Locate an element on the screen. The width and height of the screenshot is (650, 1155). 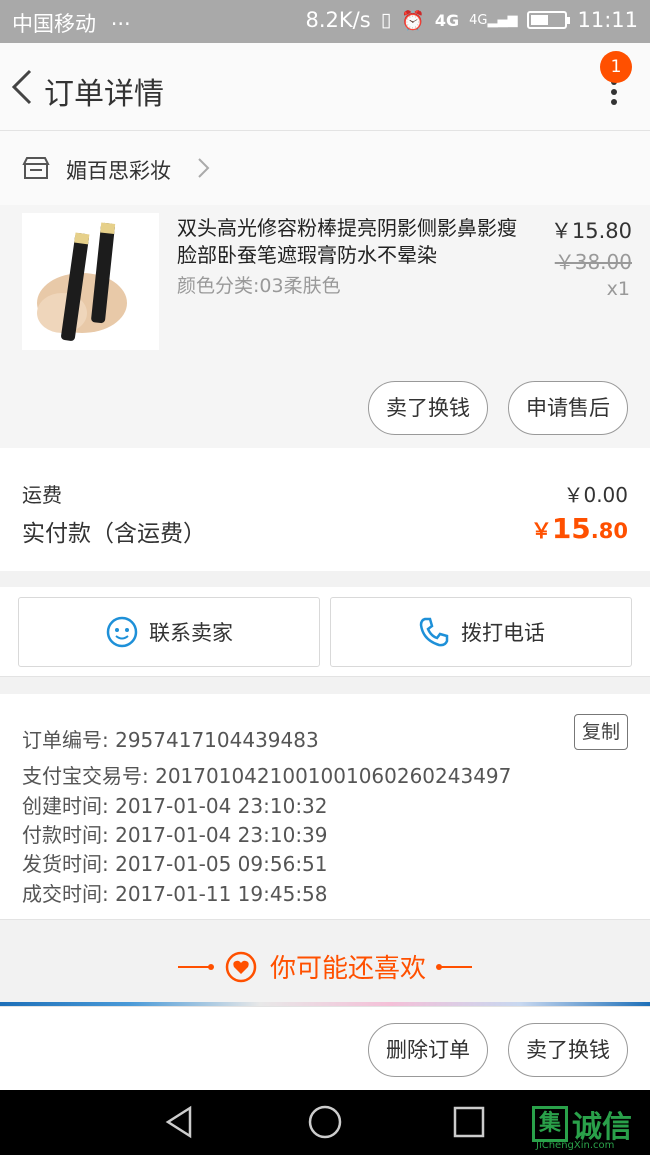
product-image is located at coordinates (90, 281).